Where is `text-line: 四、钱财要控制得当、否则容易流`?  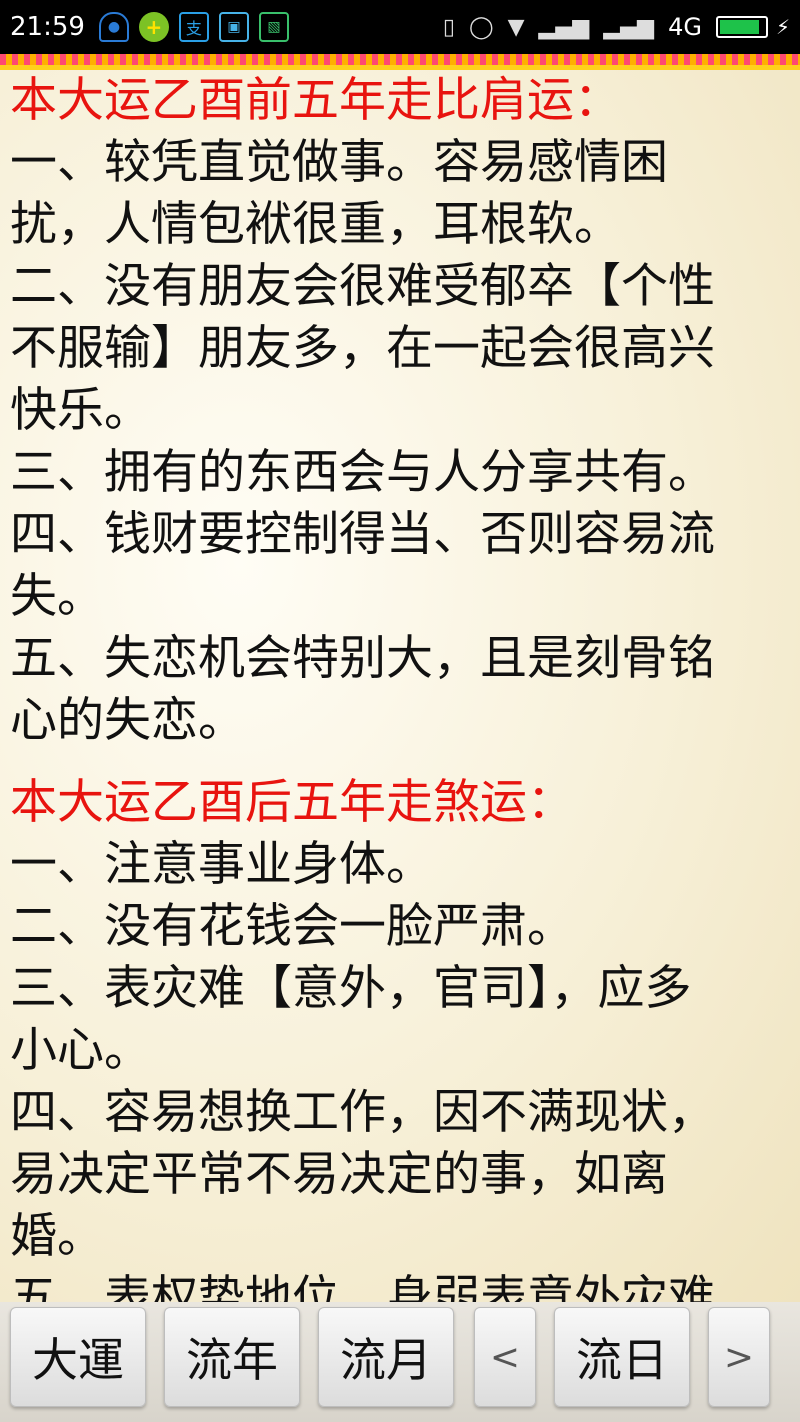
text-line: 四、钱财要控制得当、否则容易流 is located at coordinates (362, 534).